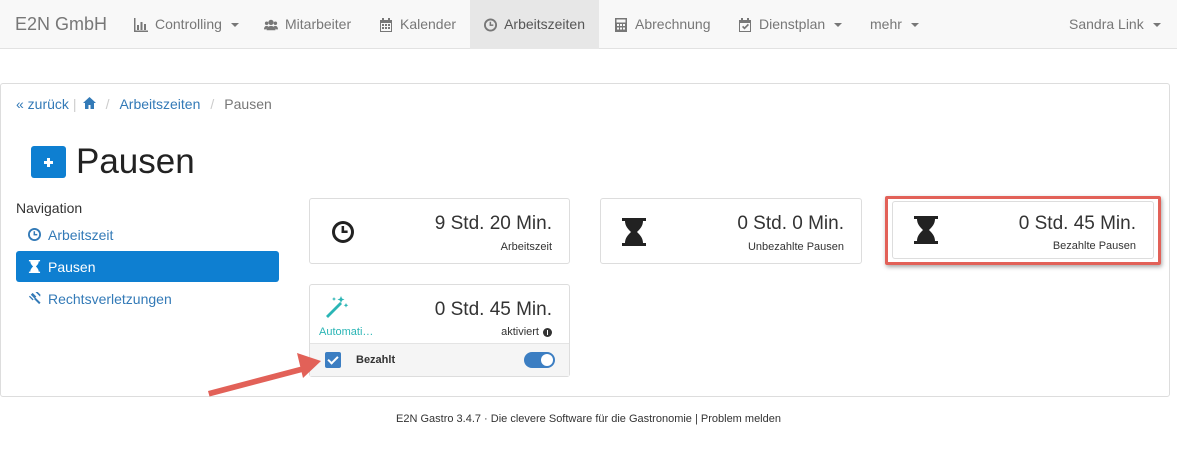 The image size is (1177, 455). I want to click on paid-label: Bezahlt, so click(376, 360).